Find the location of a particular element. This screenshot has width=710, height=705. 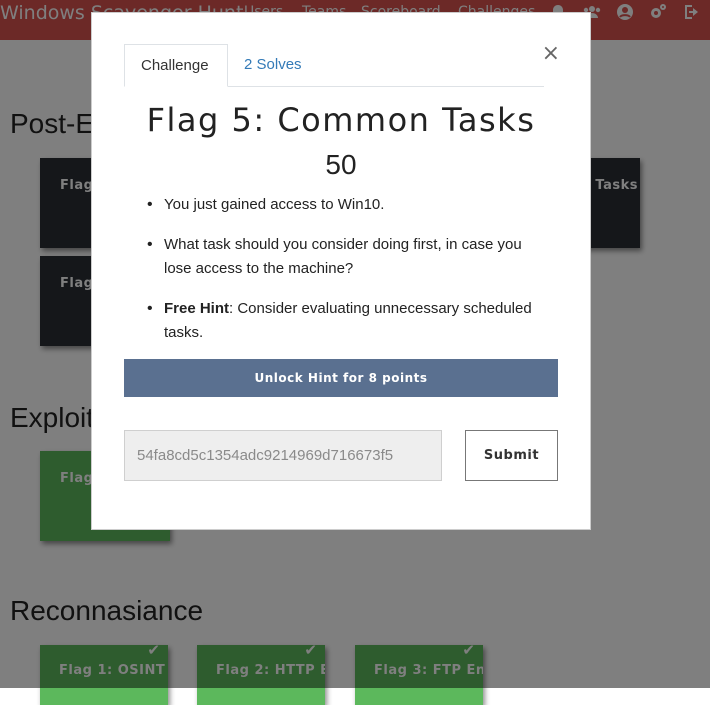

tab-challenge: Challenge is located at coordinates (176, 65).